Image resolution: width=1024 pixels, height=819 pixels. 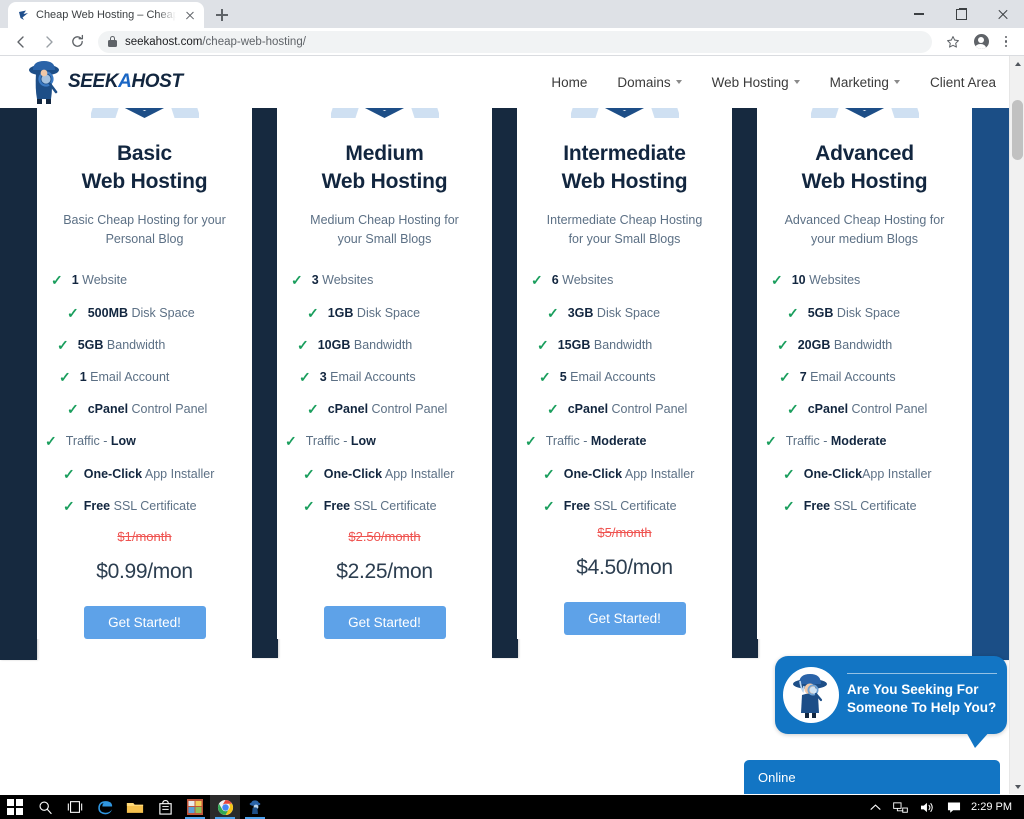 What do you see at coordinates (134, 344) in the screenshot?
I see `feature-text: Bandwidth` at bounding box center [134, 344].